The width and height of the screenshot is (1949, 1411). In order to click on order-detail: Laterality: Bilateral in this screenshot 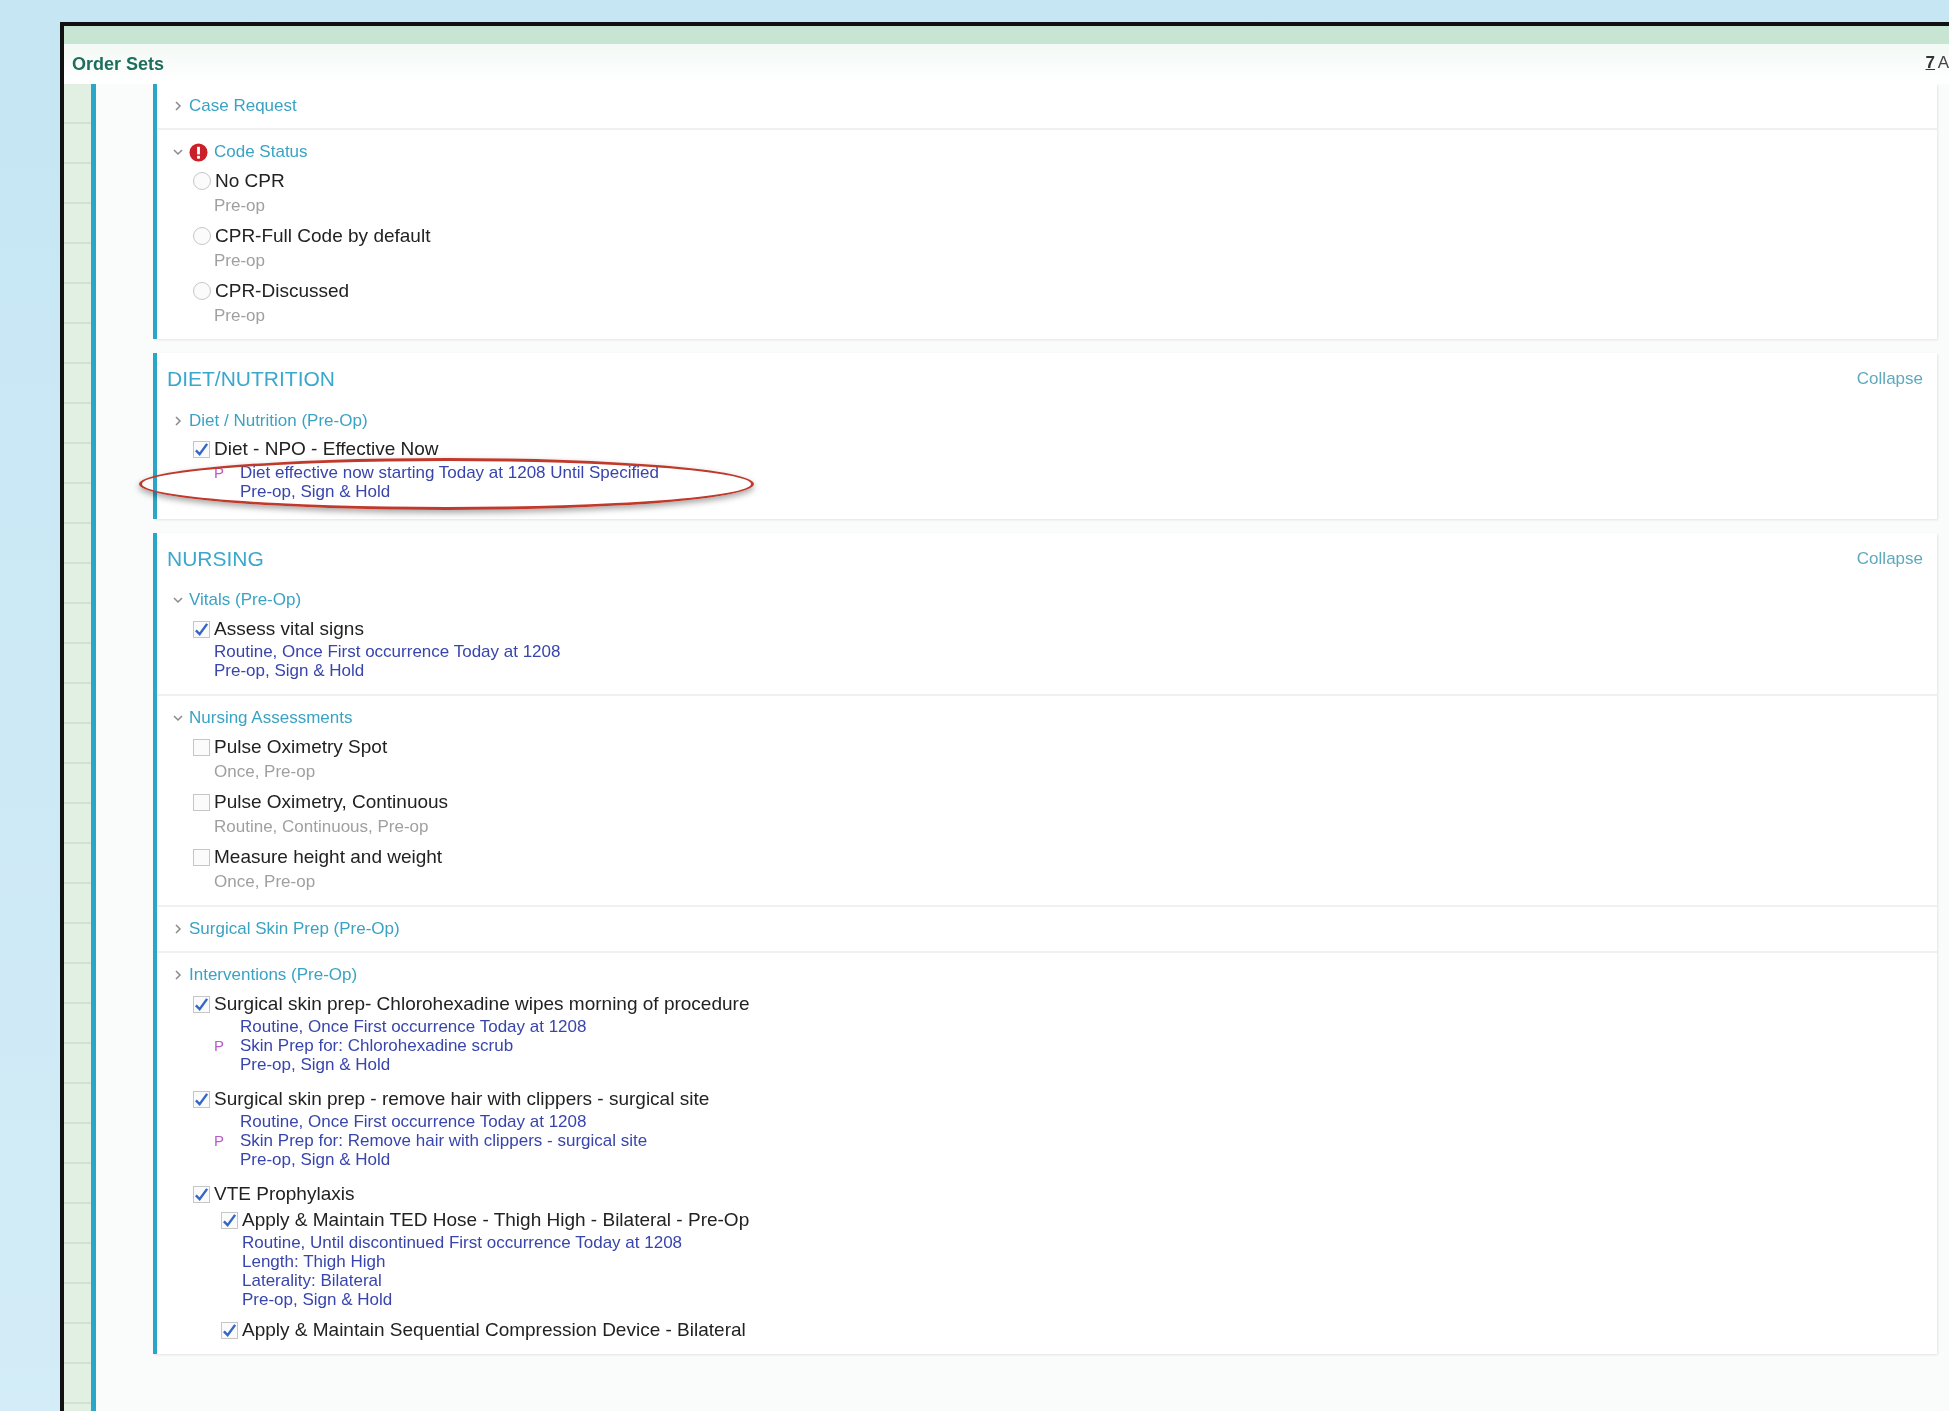, I will do `click(312, 1280)`.